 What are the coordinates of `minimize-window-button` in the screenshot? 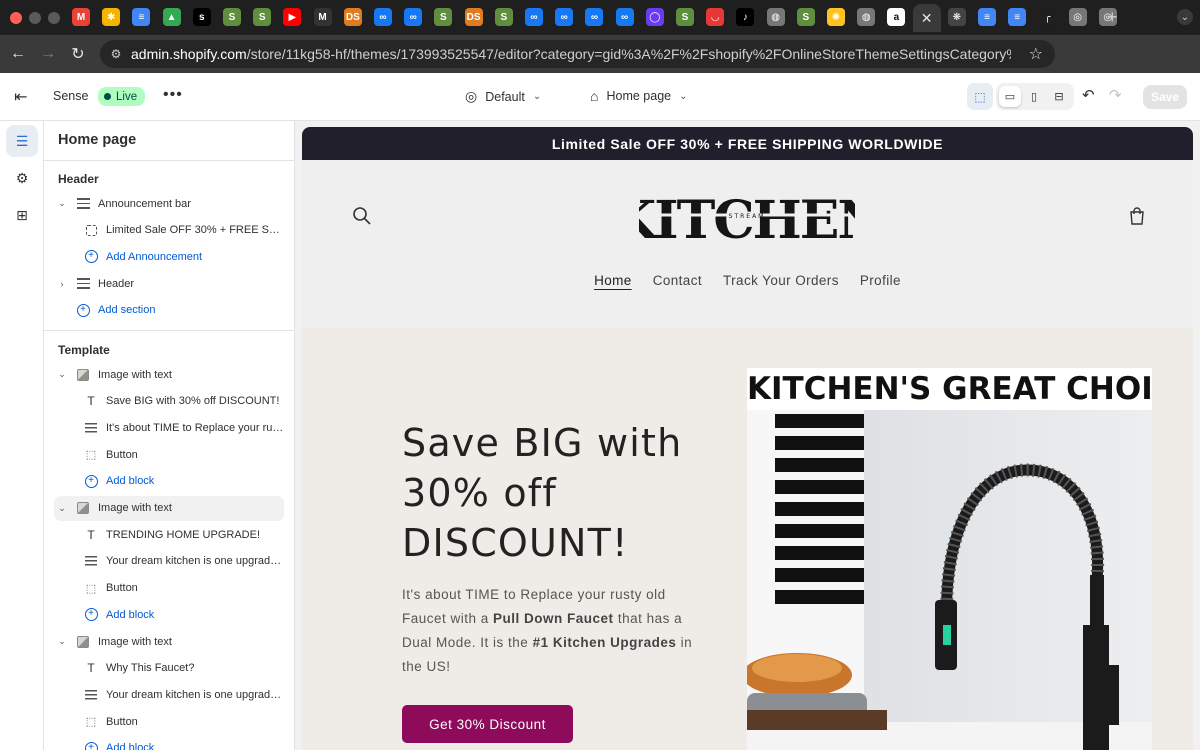 It's located at (35, 18).